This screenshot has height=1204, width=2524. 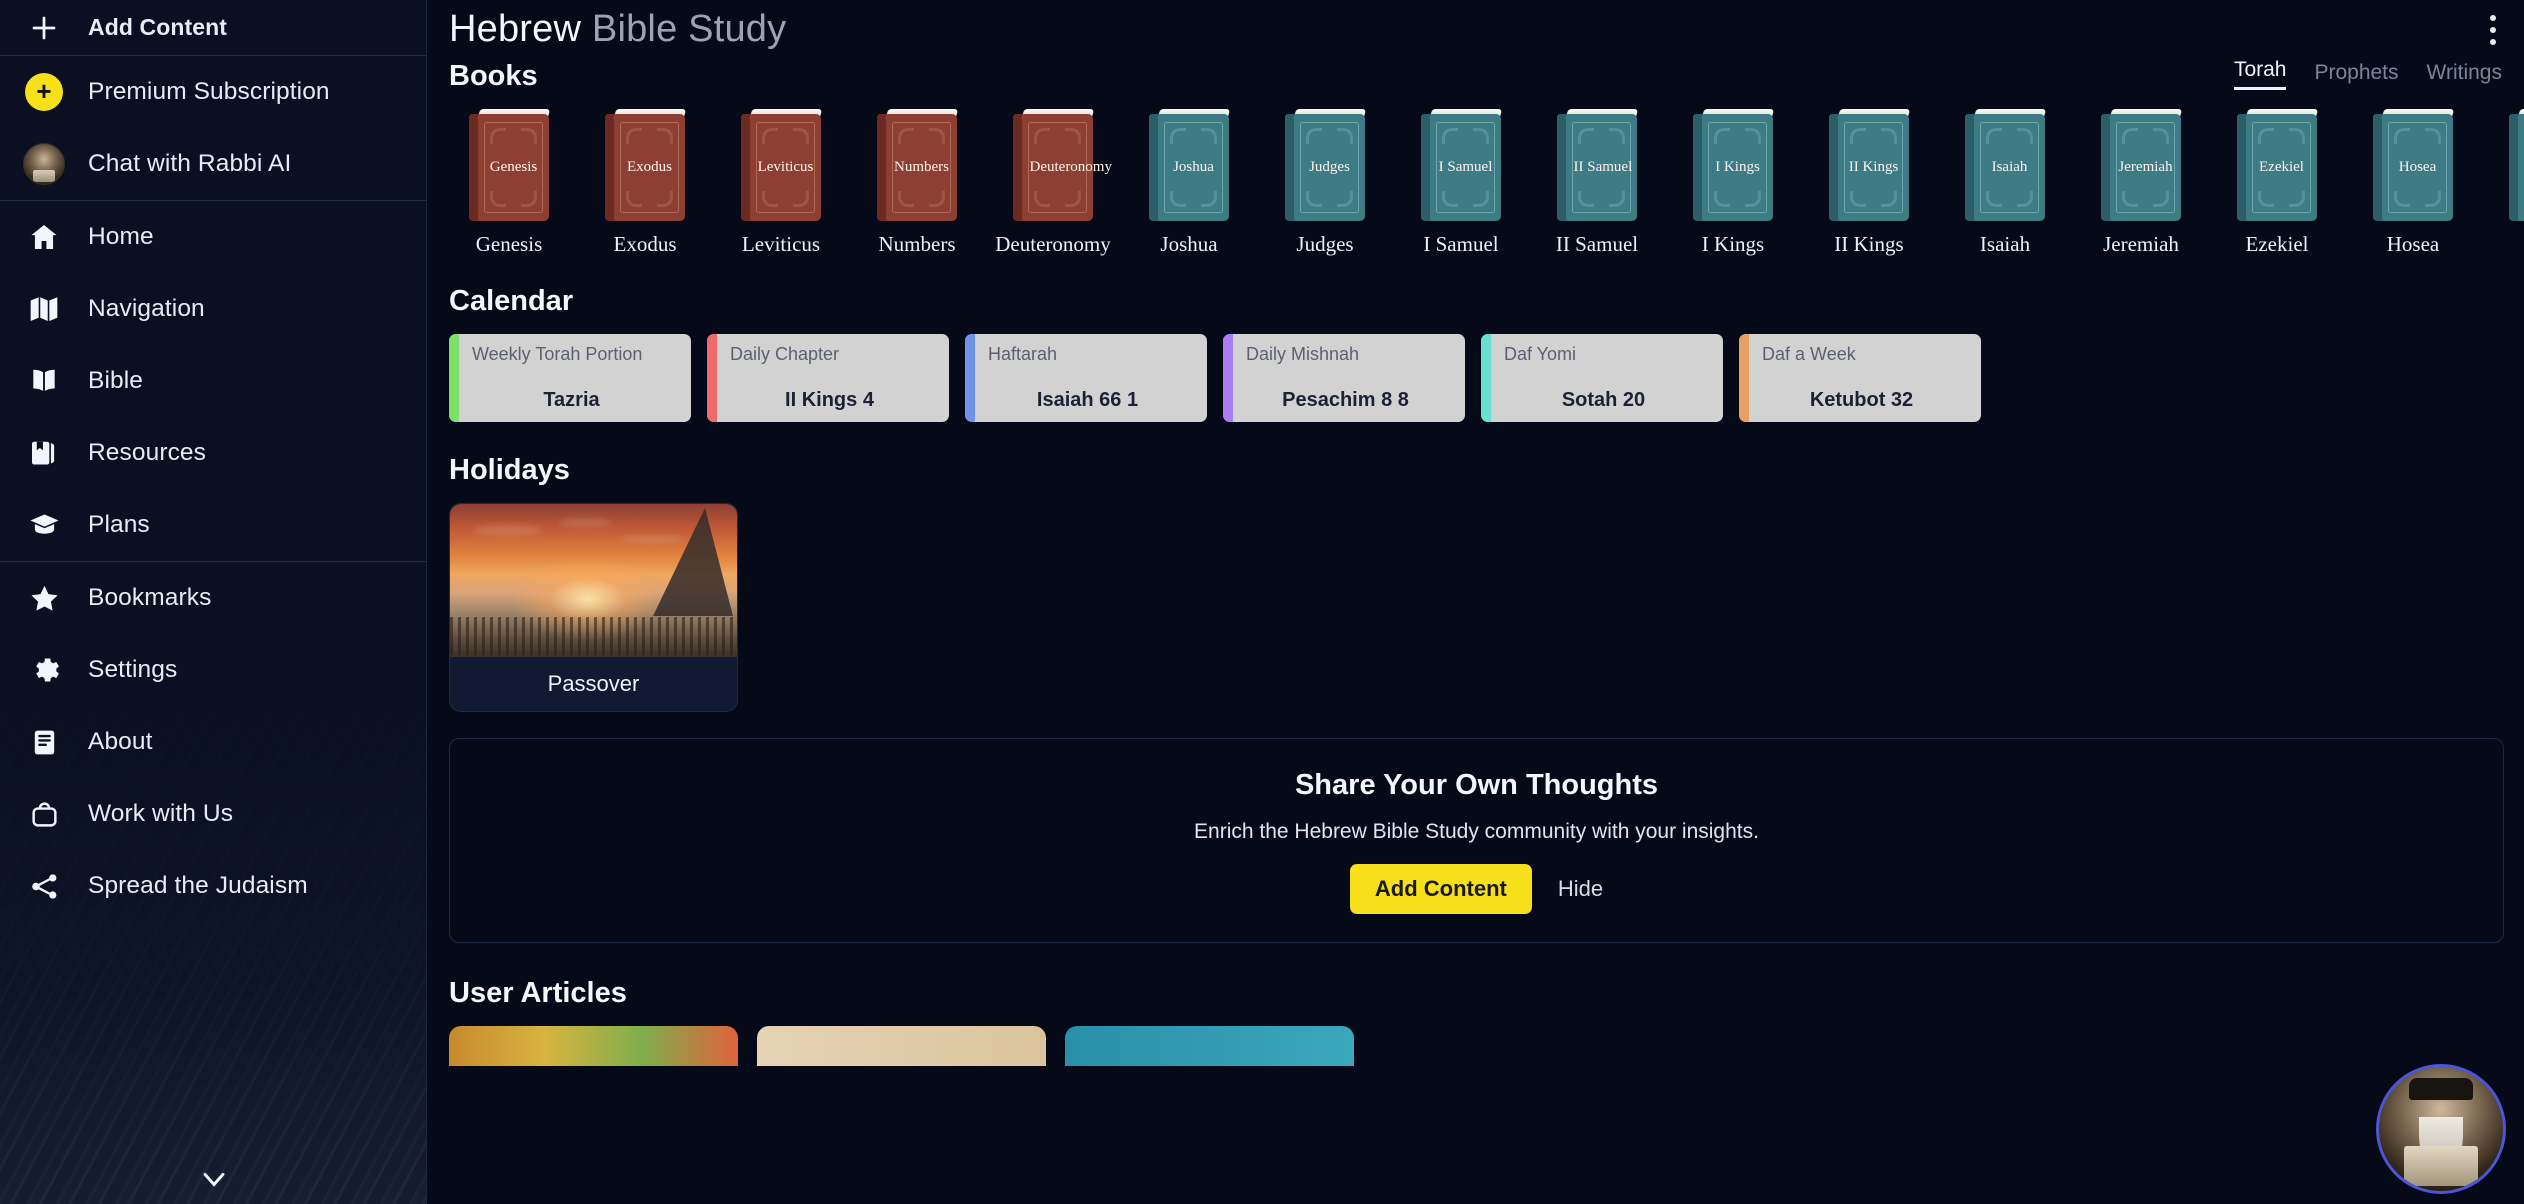 I want to click on graduation-cap-icon, so click(x=44, y=525).